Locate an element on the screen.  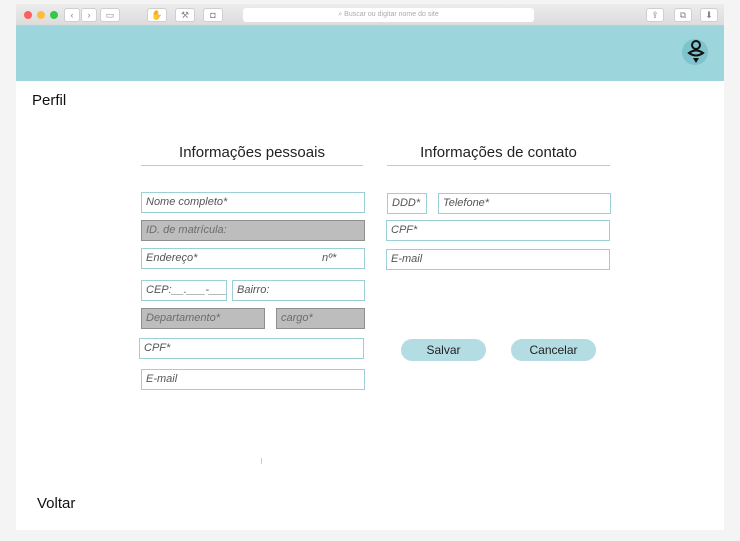
maximize-window-icon is located at coordinates (54, 15).